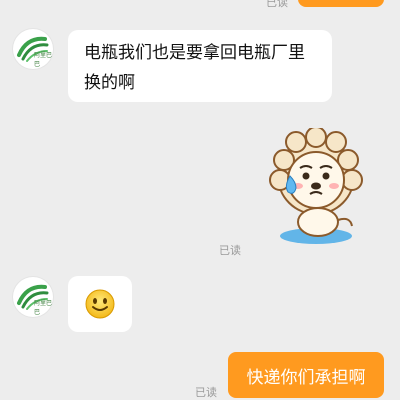 This screenshot has height=400, width=400. I want to click on incoming-message-bubble: 电瓶我们也是要拿回电瓶厂里换的啊, so click(200, 66).